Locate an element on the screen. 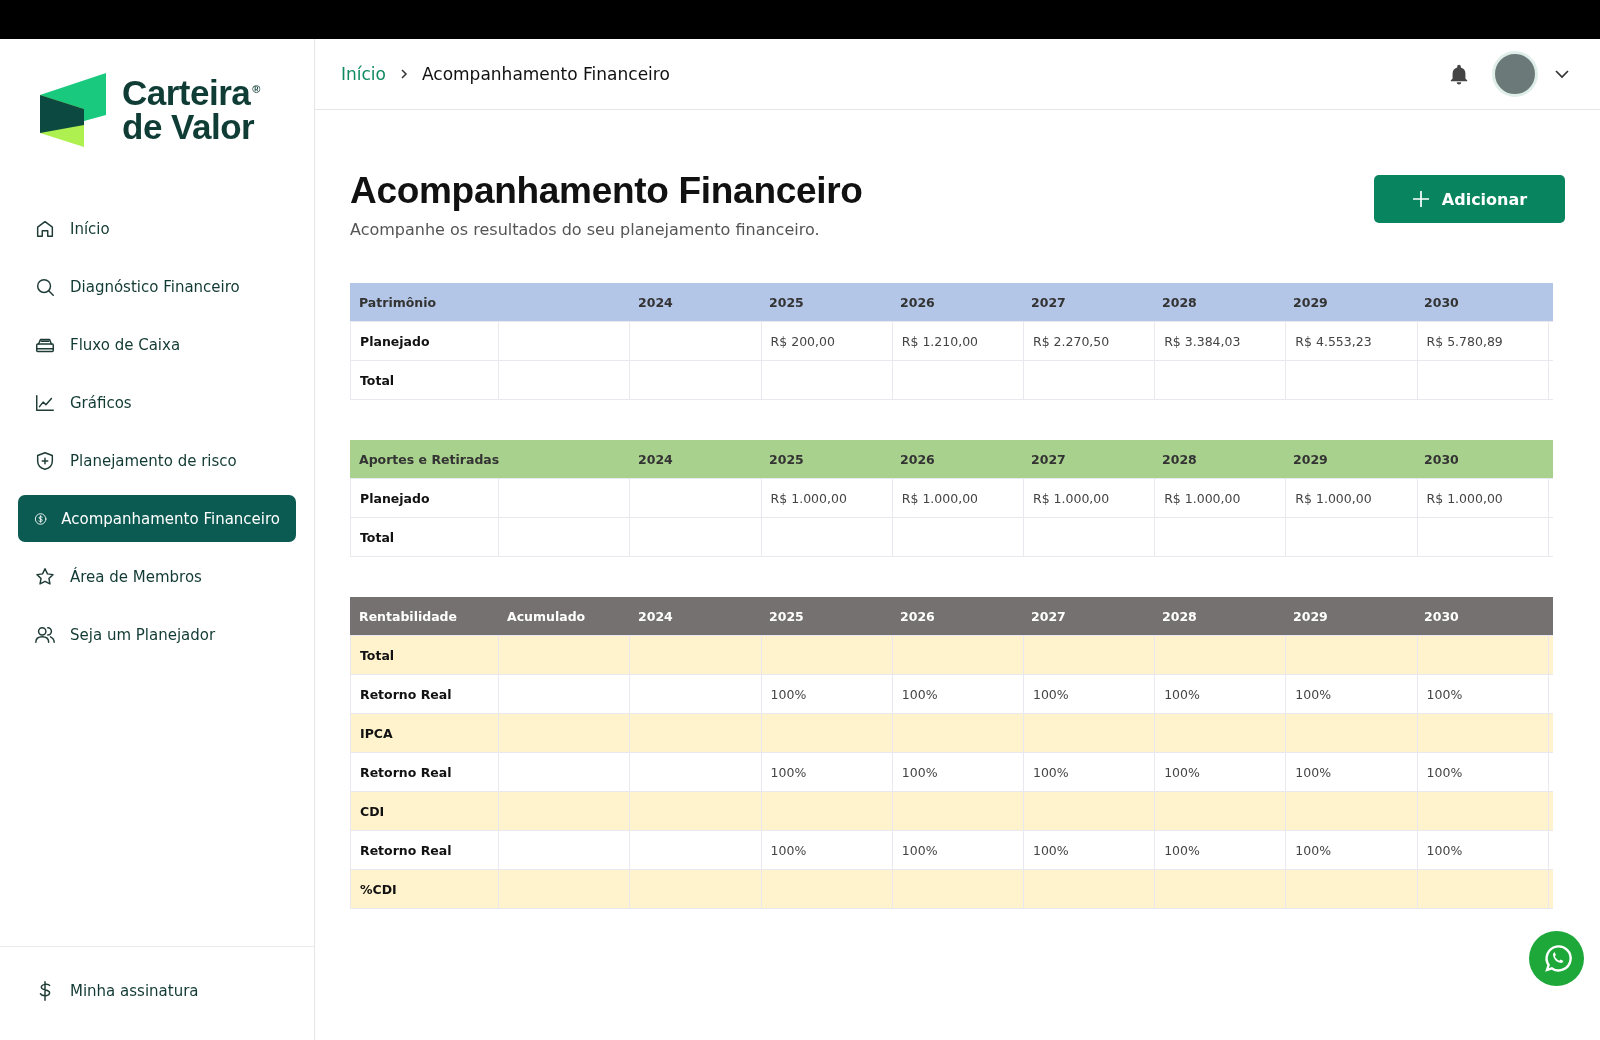 Image resolution: width=1600 pixels, height=1040 pixels. add-button: Adicionar is located at coordinates (1469, 199).